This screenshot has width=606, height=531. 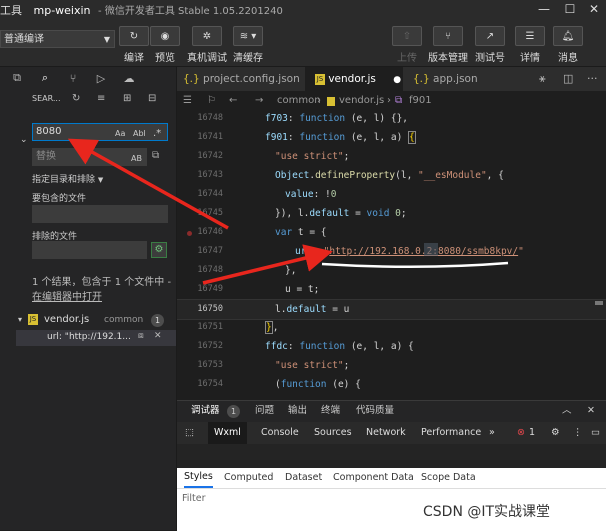 What do you see at coordinates (207, 45) in the screenshot?
I see `remote-debug-button: ✲ 真机调试` at bounding box center [207, 45].